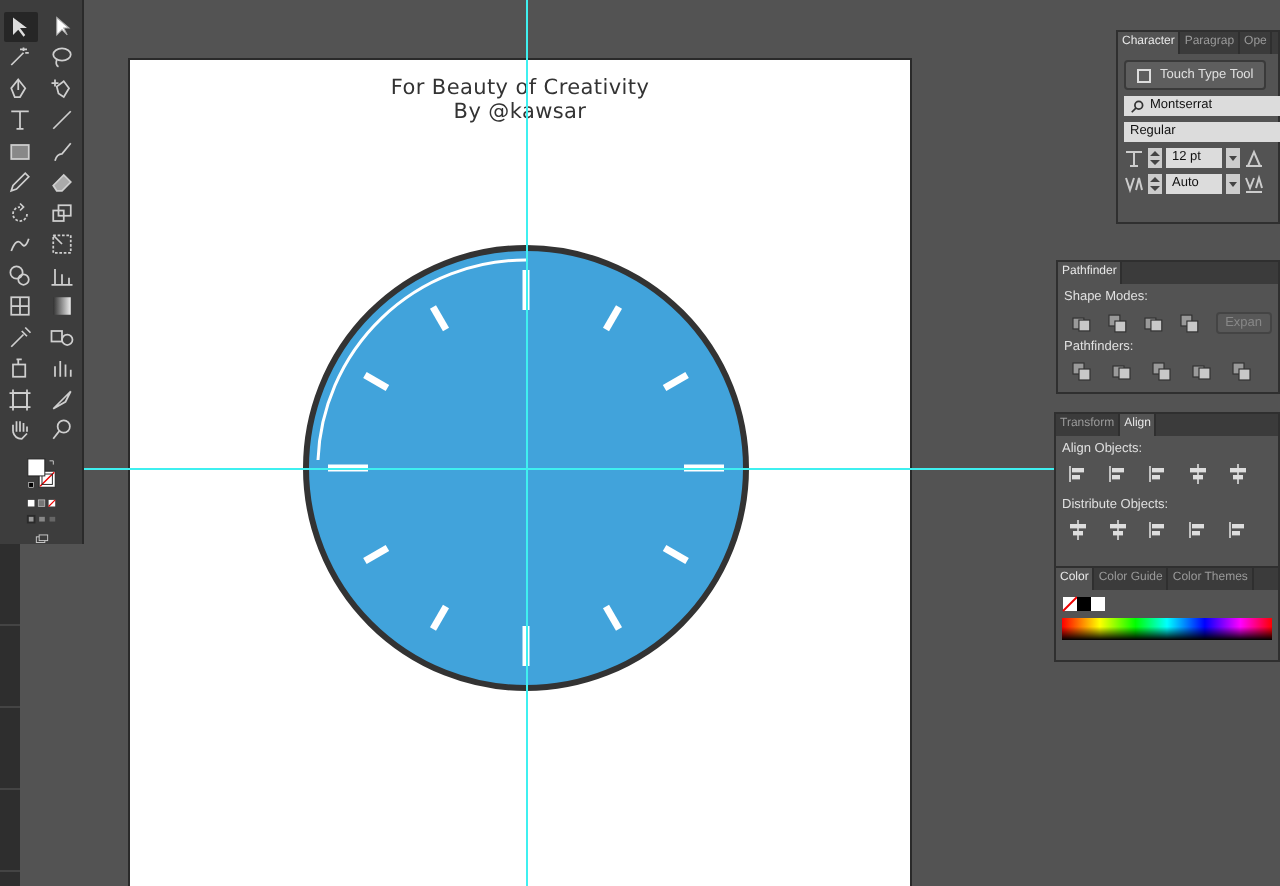 The height and width of the screenshot is (886, 1280). I want to click on pencil-icon, so click(20, 182).